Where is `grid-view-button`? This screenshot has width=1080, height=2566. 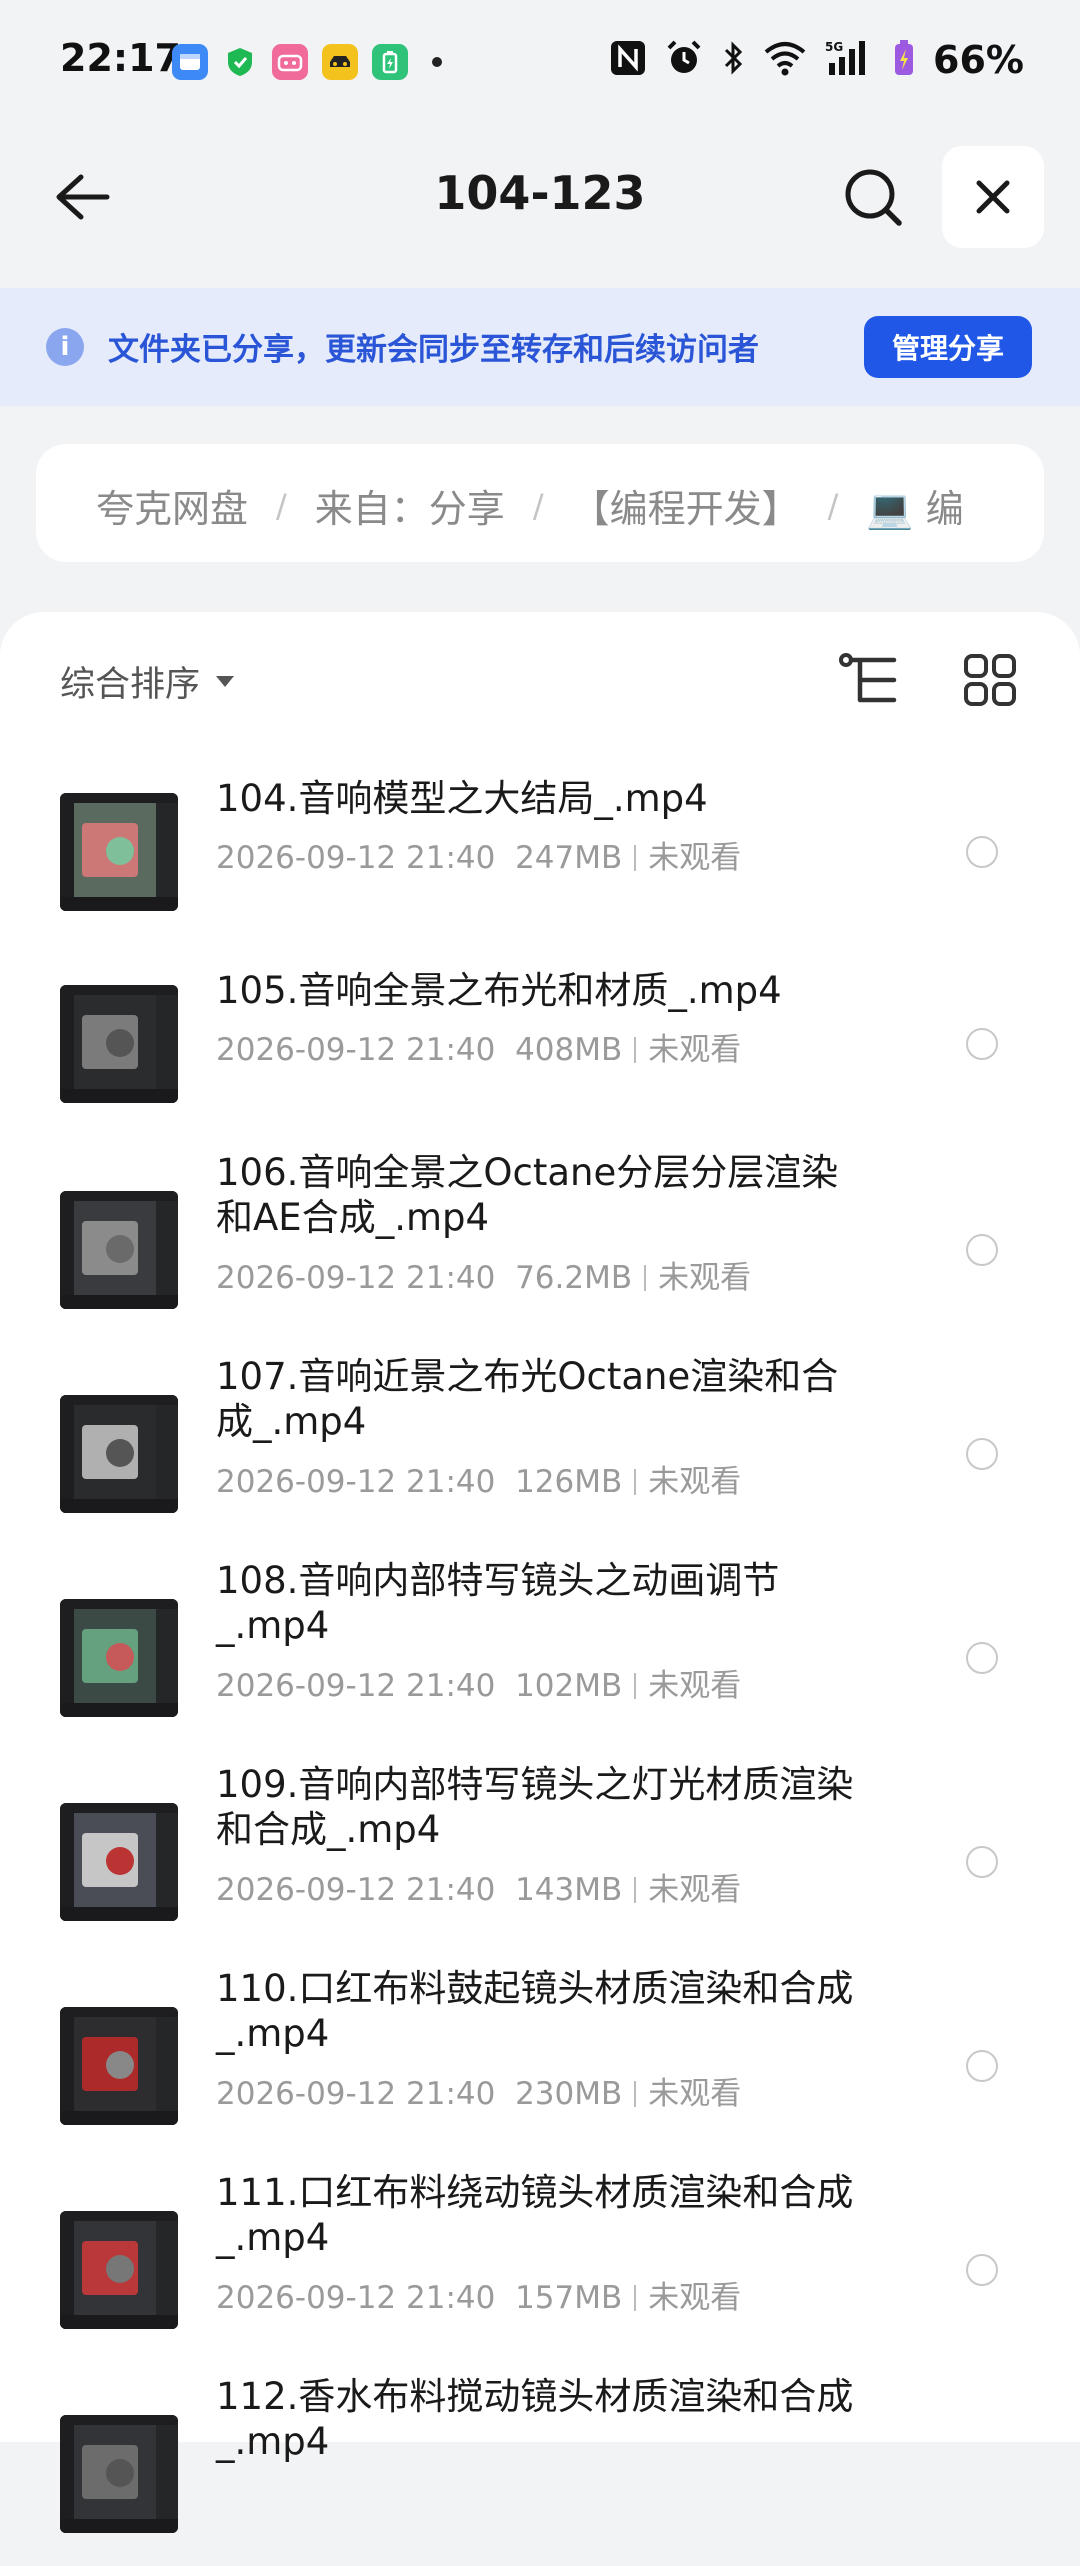 grid-view-button is located at coordinates (990, 680).